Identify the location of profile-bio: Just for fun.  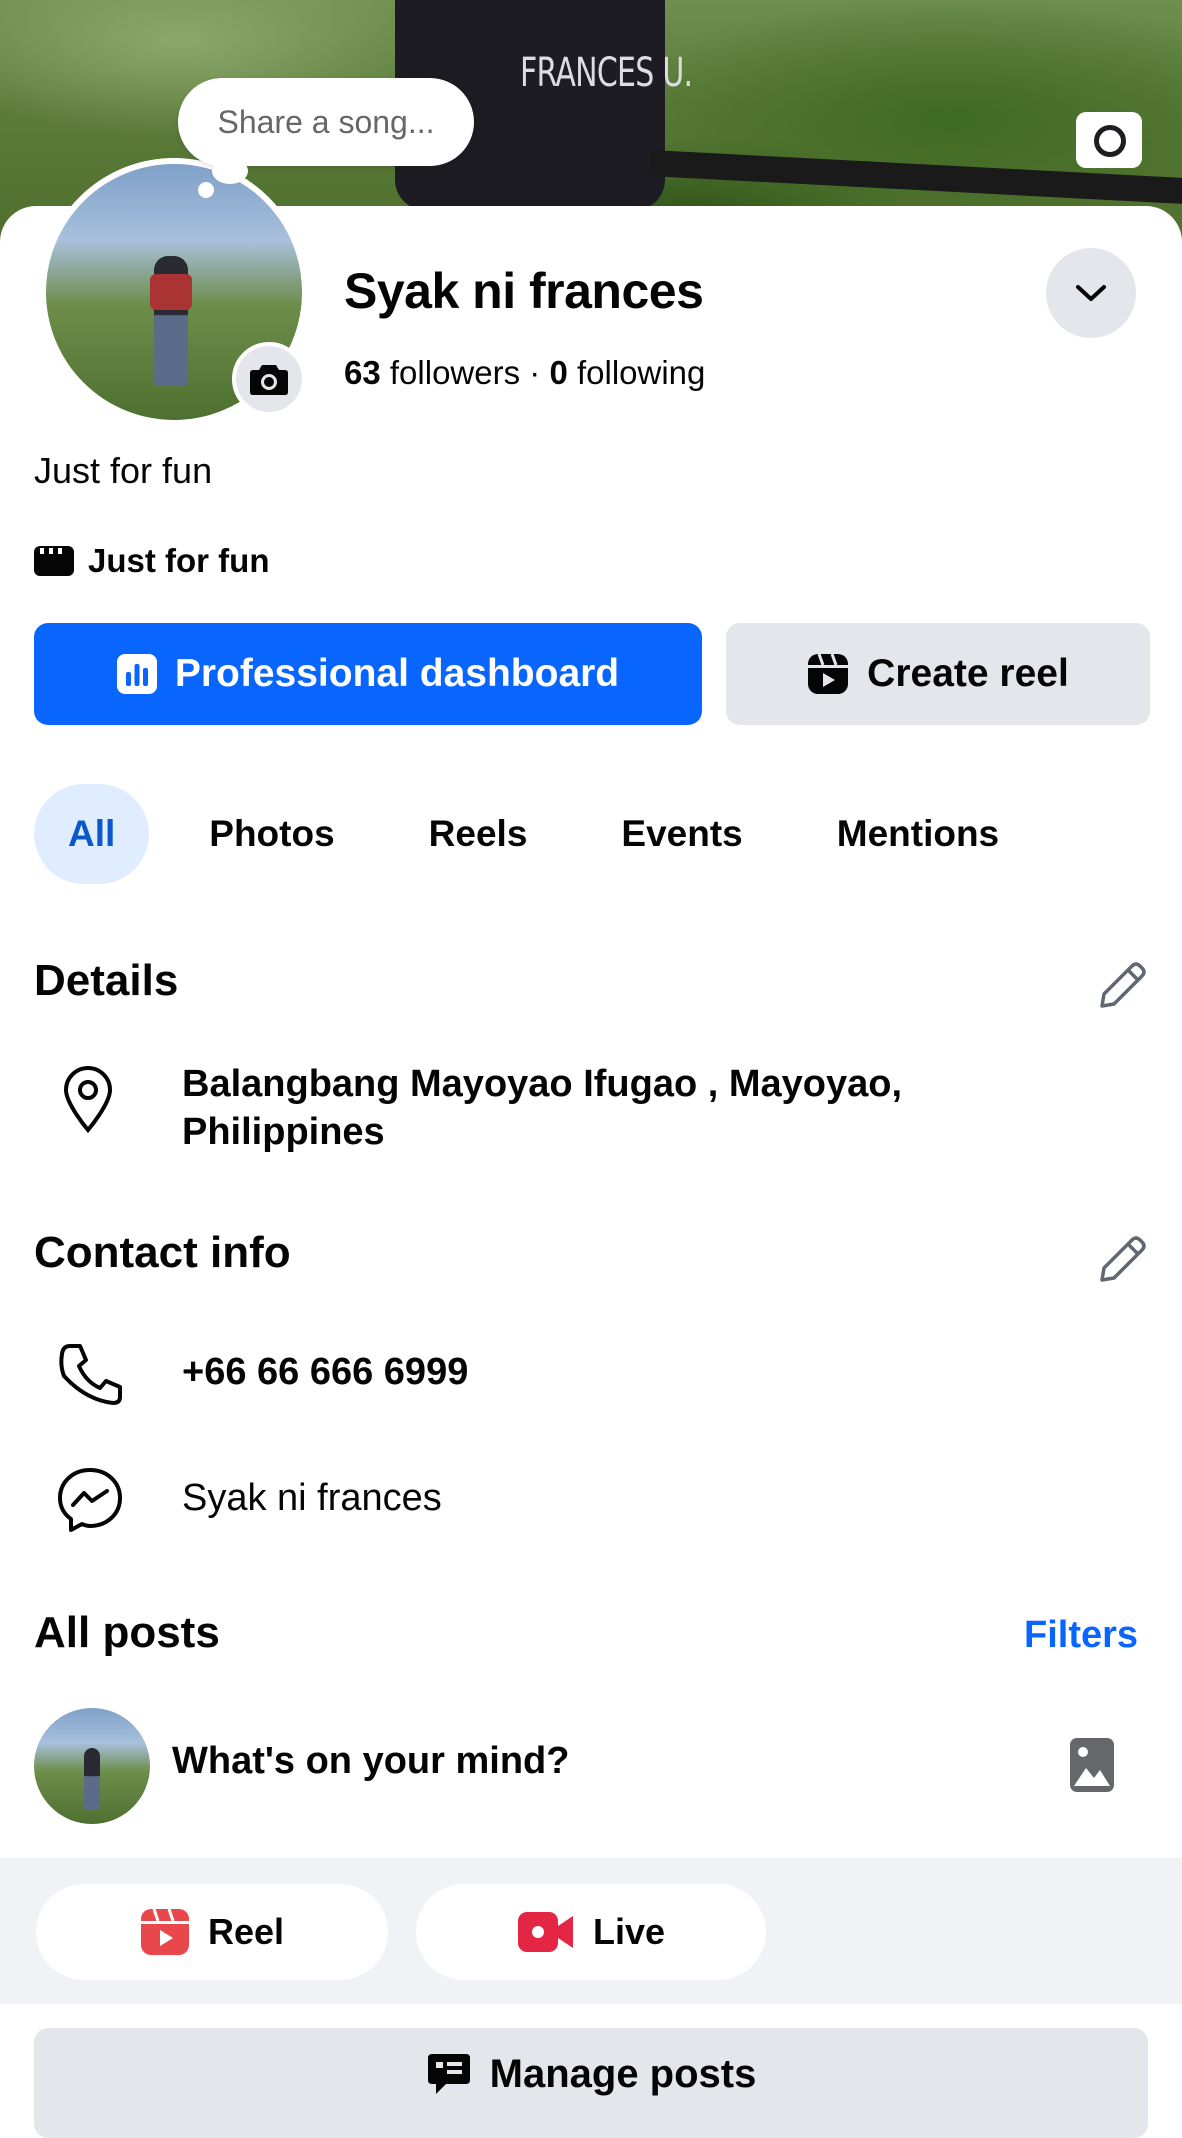
(123, 470).